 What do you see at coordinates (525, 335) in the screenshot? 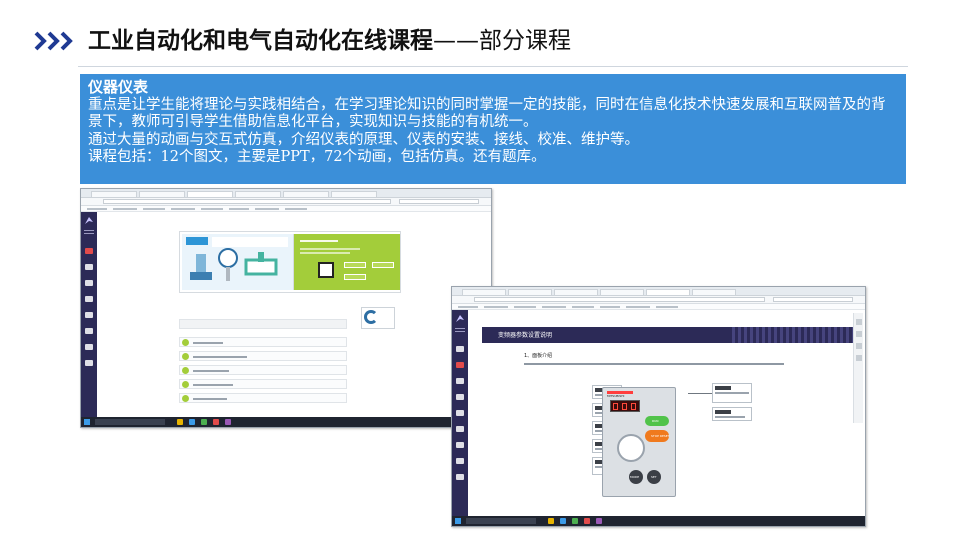
I see `banner-title: 变频器参数设置说明` at bounding box center [525, 335].